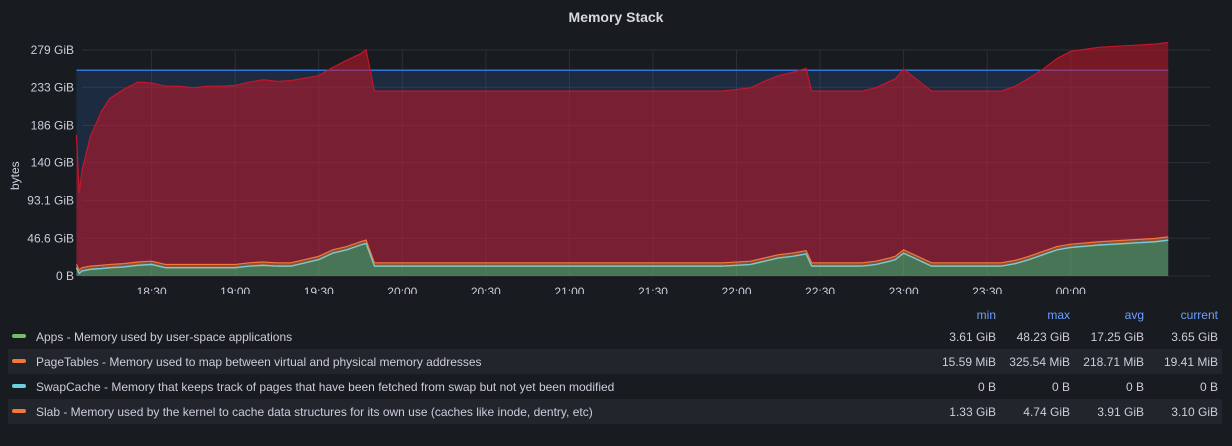  What do you see at coordinates (1111, 361) in the screenshot?
I see `legend-avg-value: 218.71 MiB` at bounding box center [1111, 361].